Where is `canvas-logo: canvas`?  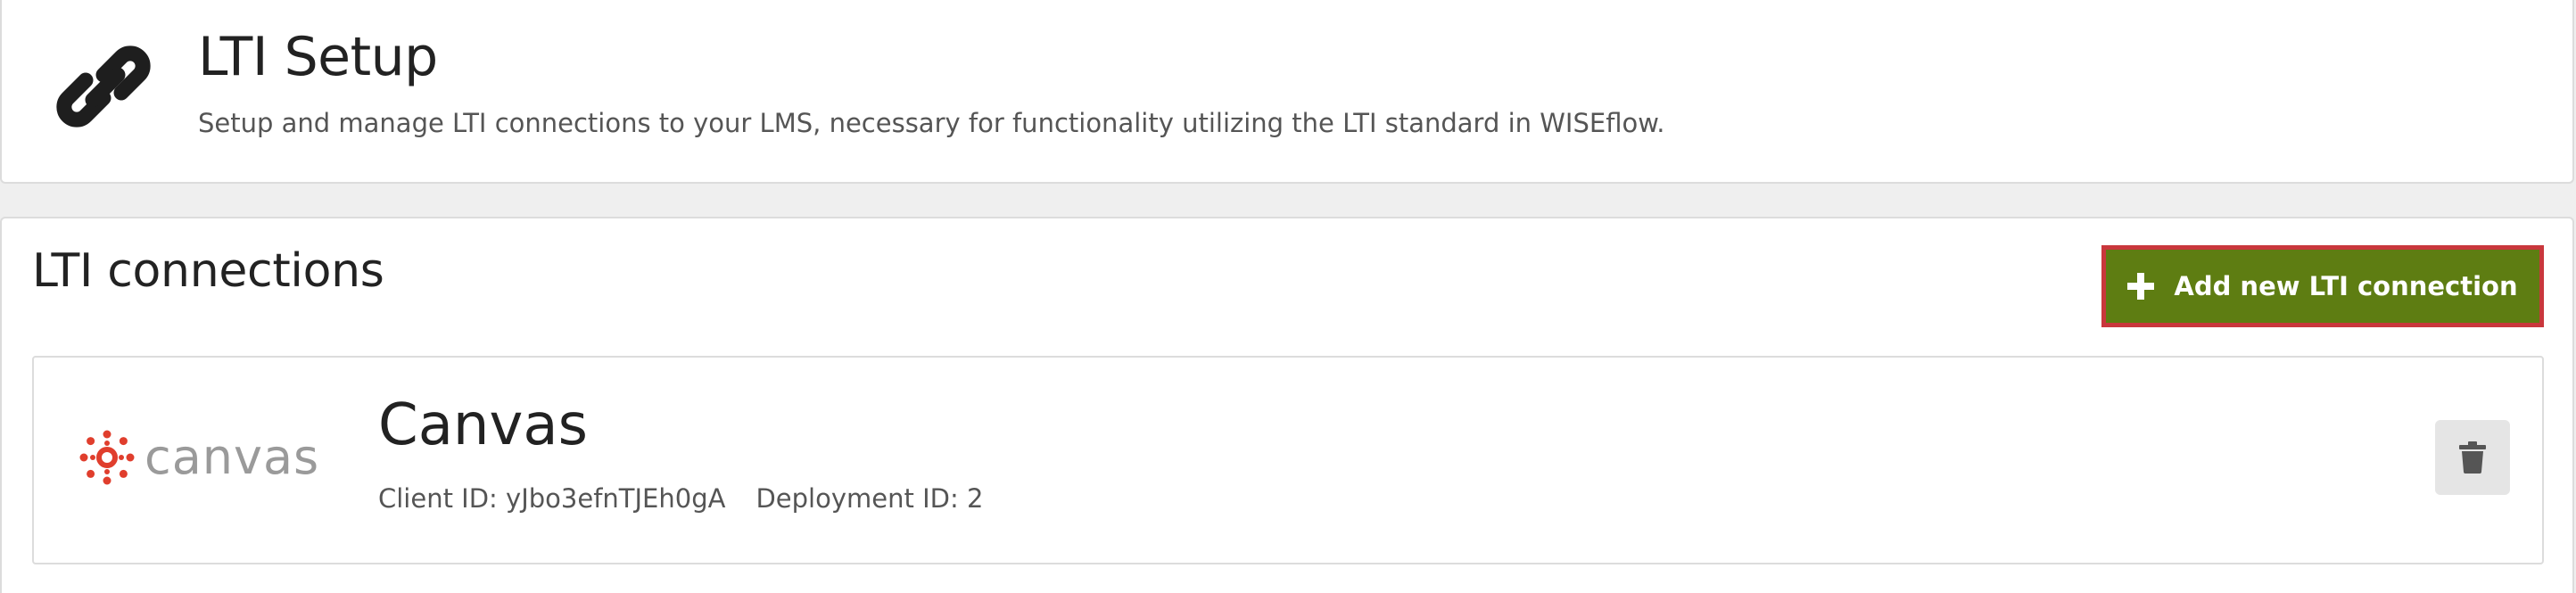
canvas-logo: canvas is located at coordinates (198, 458).